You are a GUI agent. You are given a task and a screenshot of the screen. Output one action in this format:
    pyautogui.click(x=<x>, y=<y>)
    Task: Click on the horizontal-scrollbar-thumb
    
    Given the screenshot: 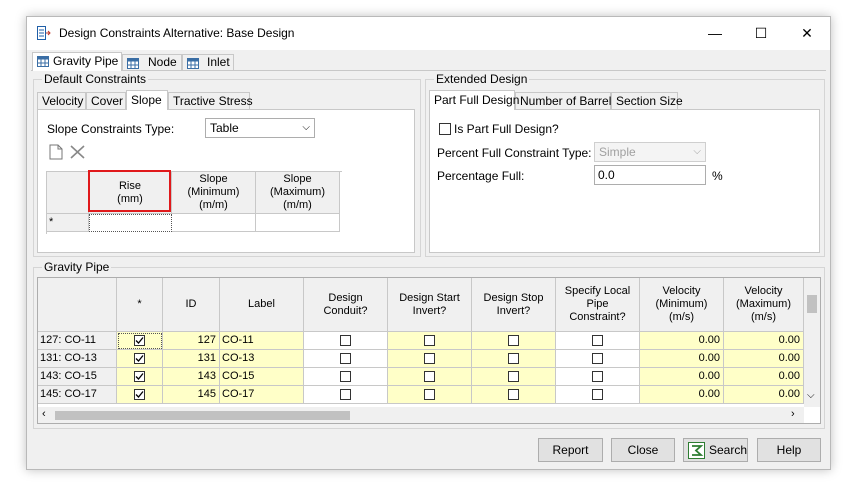 What is the action you would take?
    pyautogui.click(x=202, y=415)
    